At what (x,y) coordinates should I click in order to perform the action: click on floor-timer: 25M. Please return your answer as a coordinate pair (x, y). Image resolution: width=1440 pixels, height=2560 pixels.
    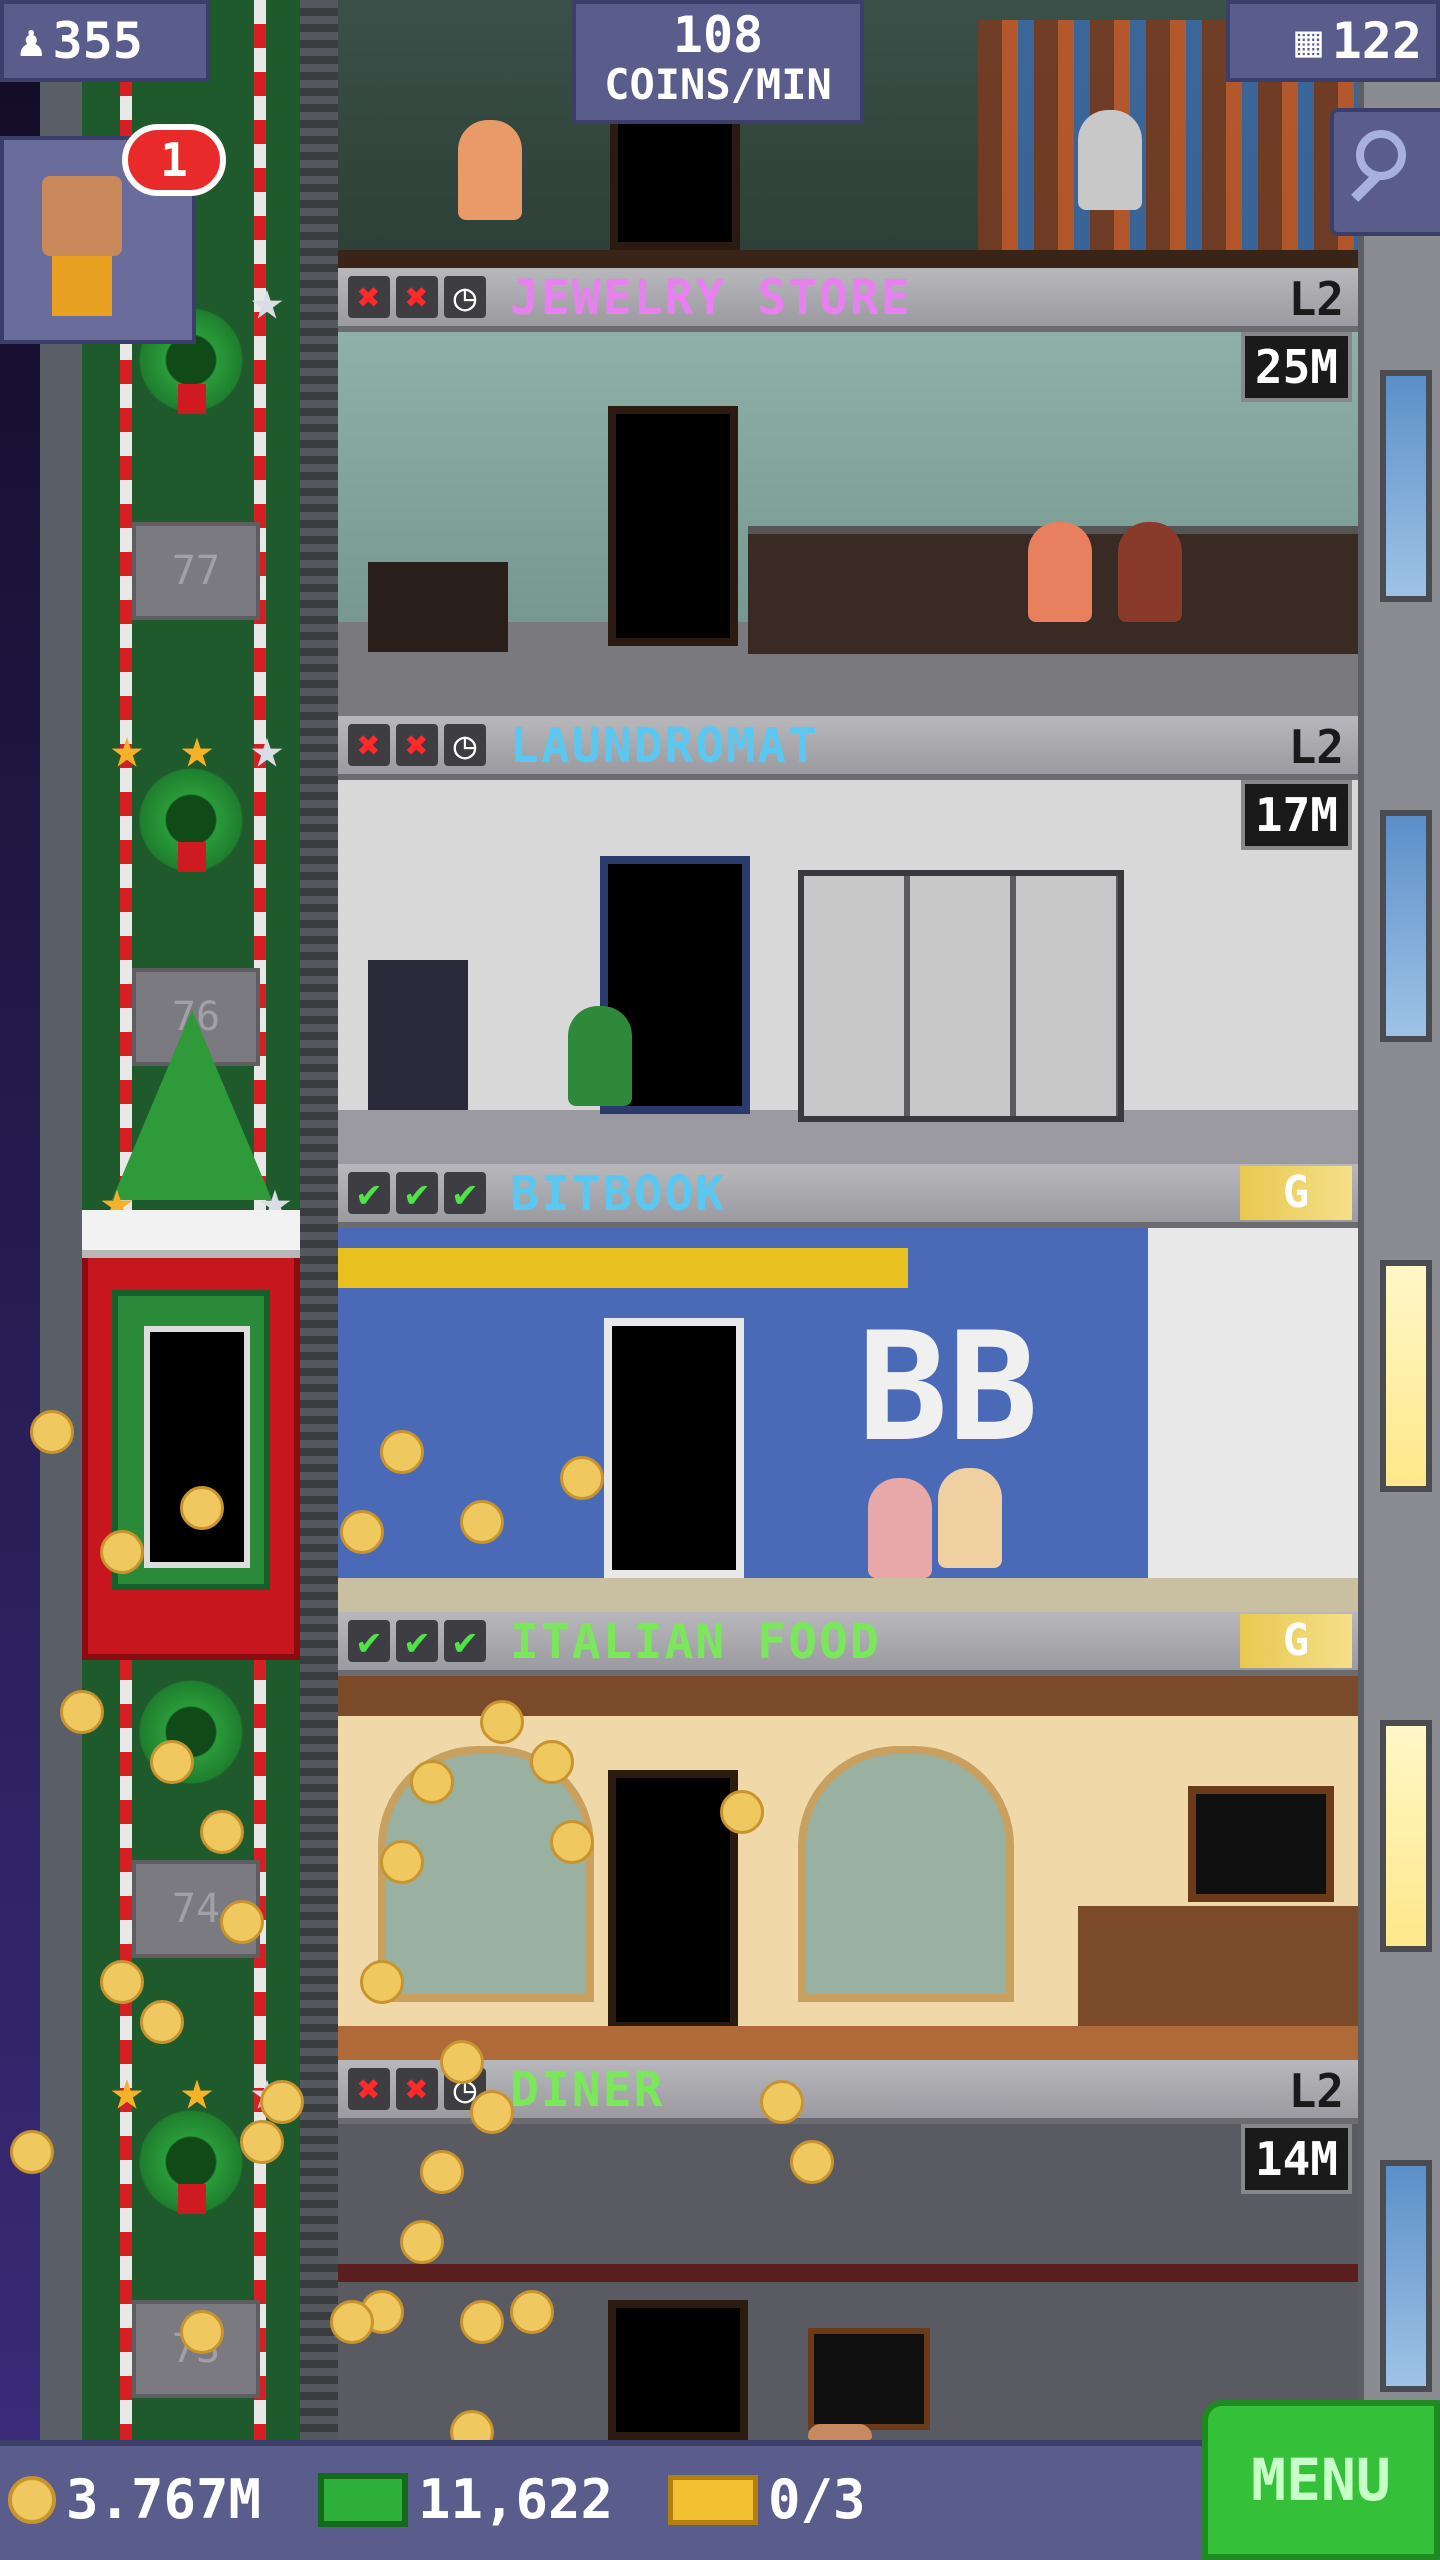
    Looking at the image, I should click on (1296, 367).